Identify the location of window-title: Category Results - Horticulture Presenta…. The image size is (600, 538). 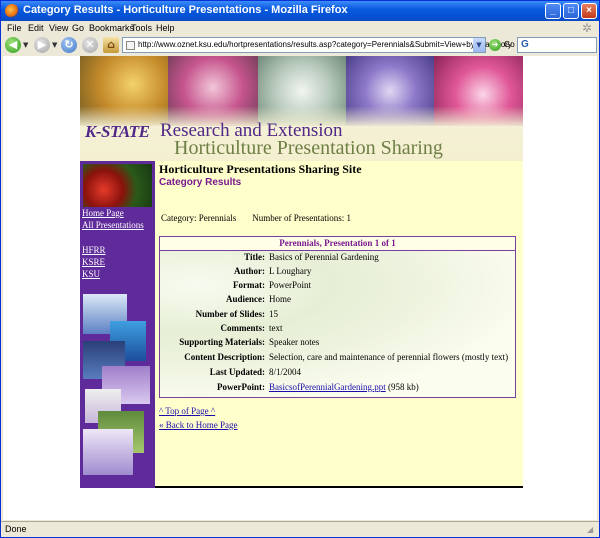
(185, 10).